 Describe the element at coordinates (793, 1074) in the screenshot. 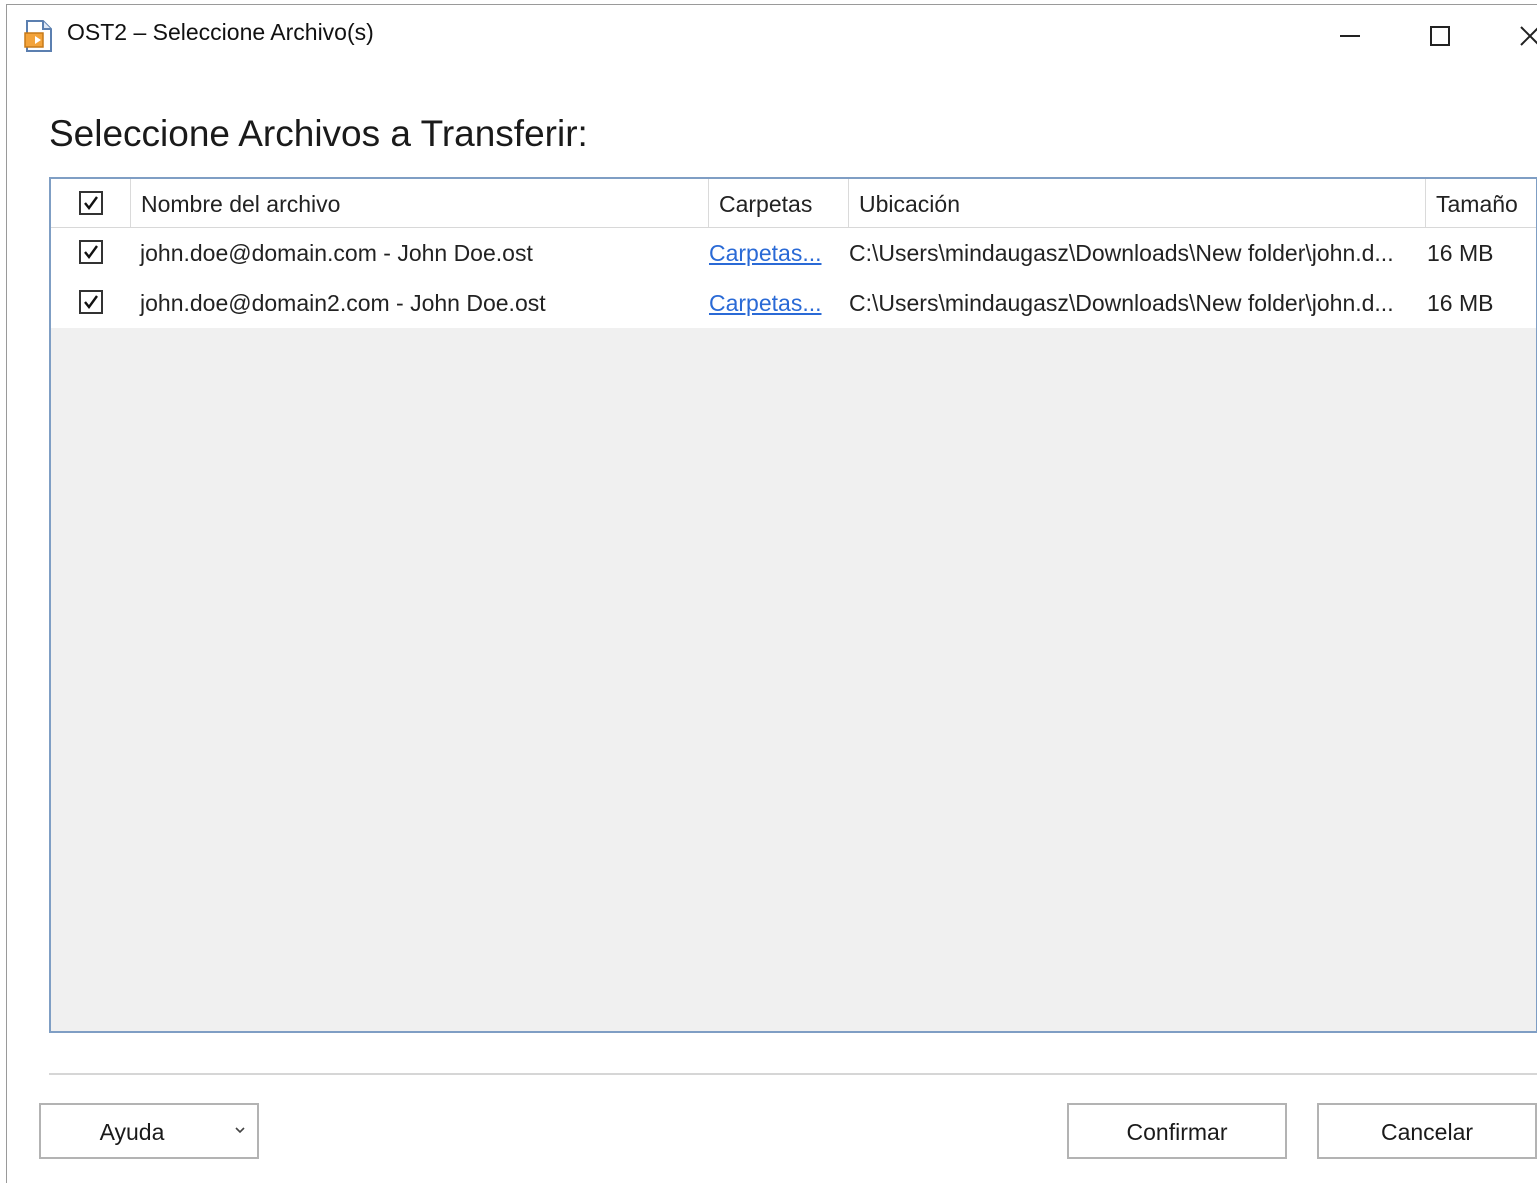

I see `footer-divider` at that location.